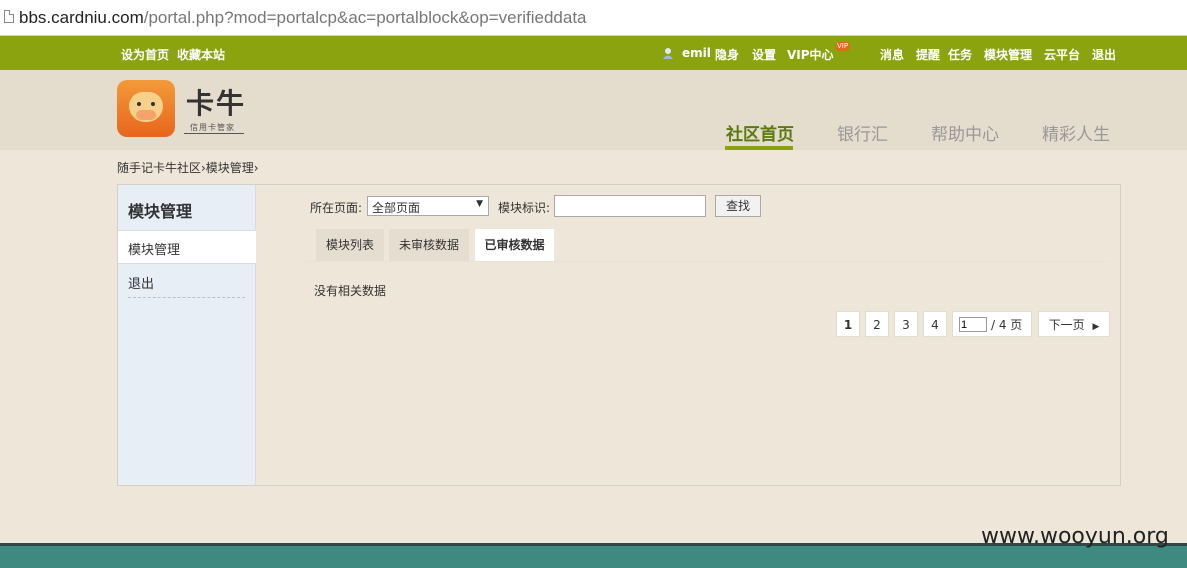 This screenshot has height=568, width=1187. What do you see at coordinates (396, 208) in the screenshot?
I see `page-select-value: 全部页面` at bounding box center [396, 208].